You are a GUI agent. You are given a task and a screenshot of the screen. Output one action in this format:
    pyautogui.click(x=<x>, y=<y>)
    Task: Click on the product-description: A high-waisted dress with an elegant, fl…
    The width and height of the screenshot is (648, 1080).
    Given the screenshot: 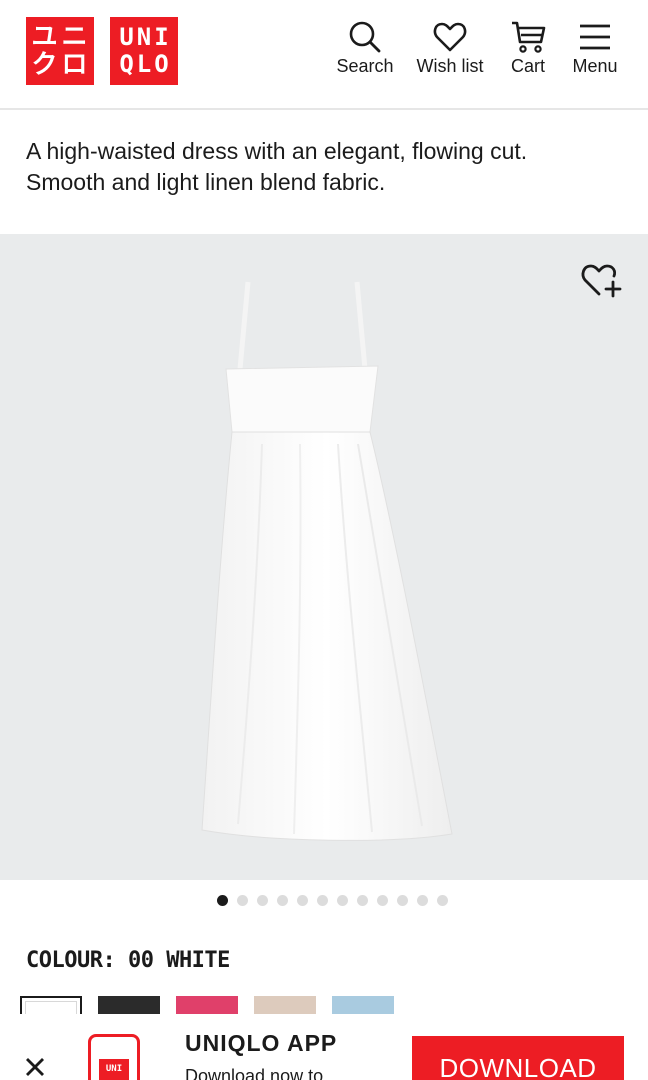 What is the action you would take?
    pyautogui.click(x=326, y=167)
    